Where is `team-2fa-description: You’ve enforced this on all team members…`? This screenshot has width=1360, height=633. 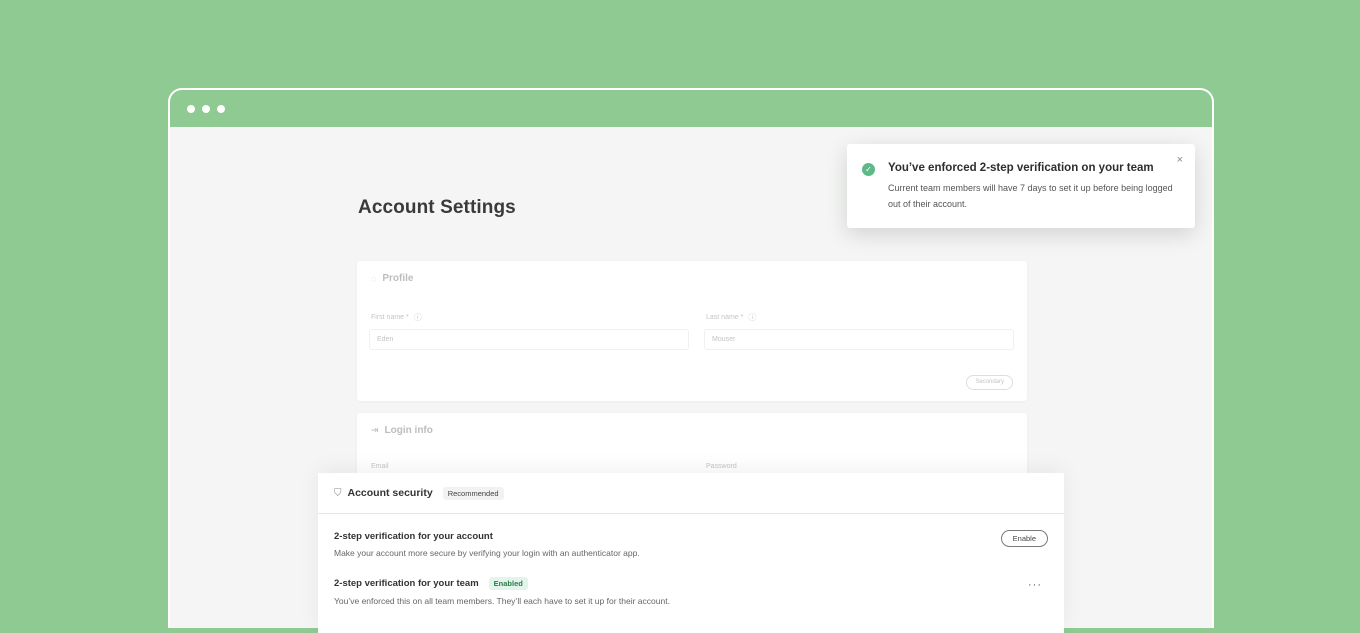
team-2fa-description: You’ve enforced this on all team members… is located at coordinates (502, 601).